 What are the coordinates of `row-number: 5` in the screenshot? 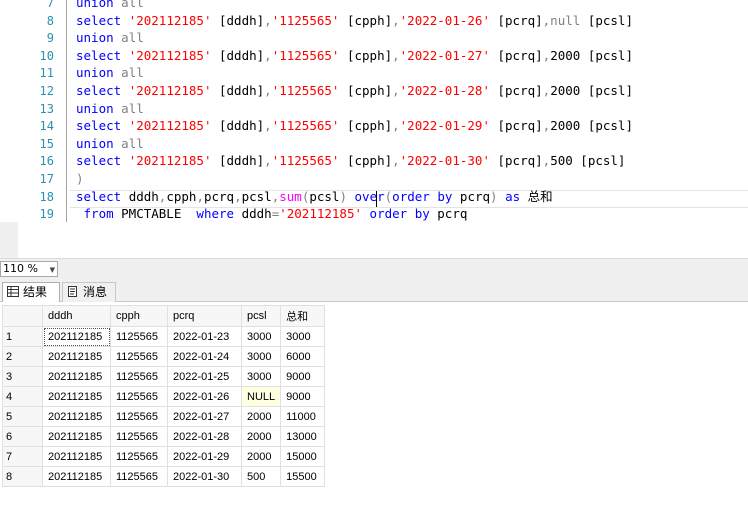 It's located at (22, 416).